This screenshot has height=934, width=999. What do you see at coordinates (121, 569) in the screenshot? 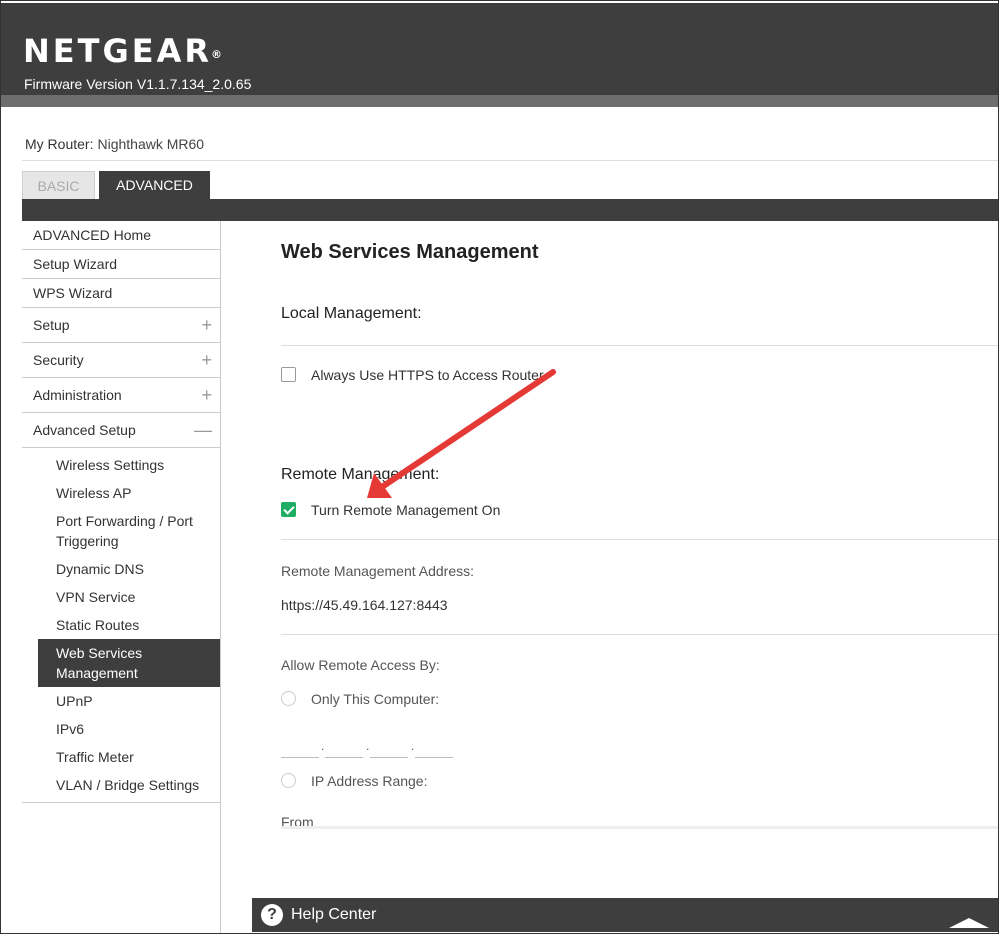
I see `submenu-item-dynamic-dns: Dynamic DNS` at bounding box center [121, 569].